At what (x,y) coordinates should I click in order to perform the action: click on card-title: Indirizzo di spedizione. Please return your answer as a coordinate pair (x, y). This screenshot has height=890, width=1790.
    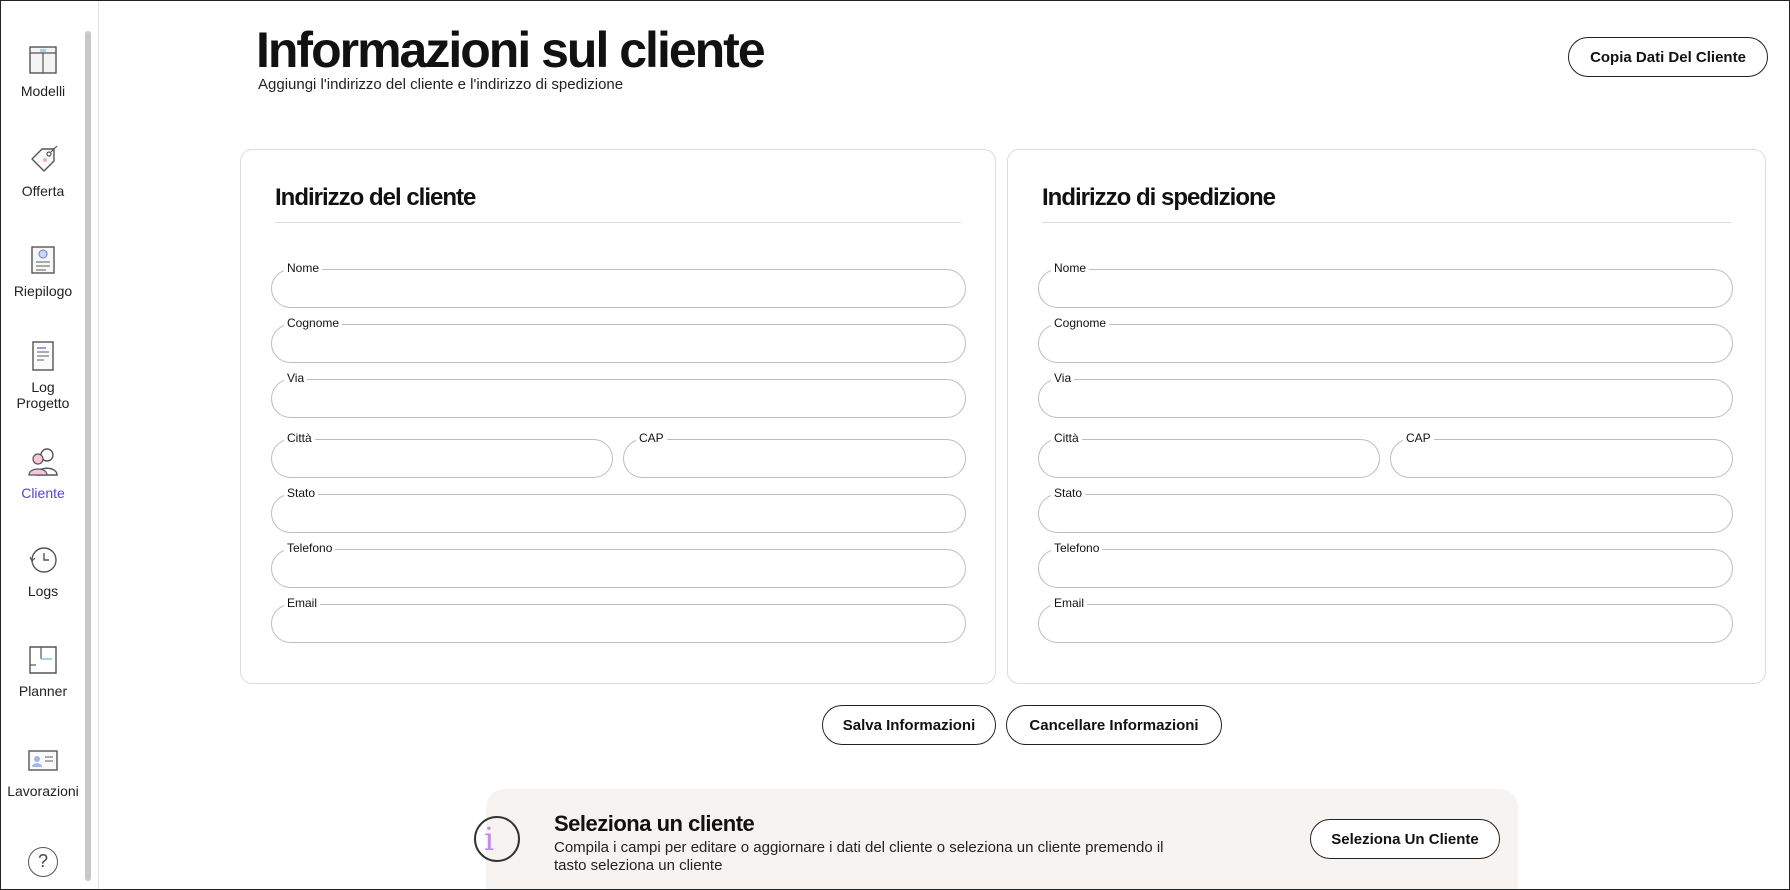
    Looking at the image, I should click on (1159, 197).